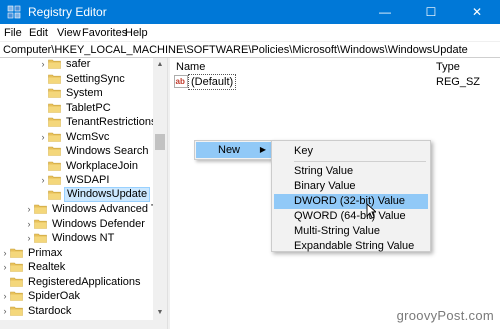 Image resolution: width=500 pixels, height=329 pixels. Describe the element at coordinates (229, 150) in the screenshot. I see `new-label: New` at that location.